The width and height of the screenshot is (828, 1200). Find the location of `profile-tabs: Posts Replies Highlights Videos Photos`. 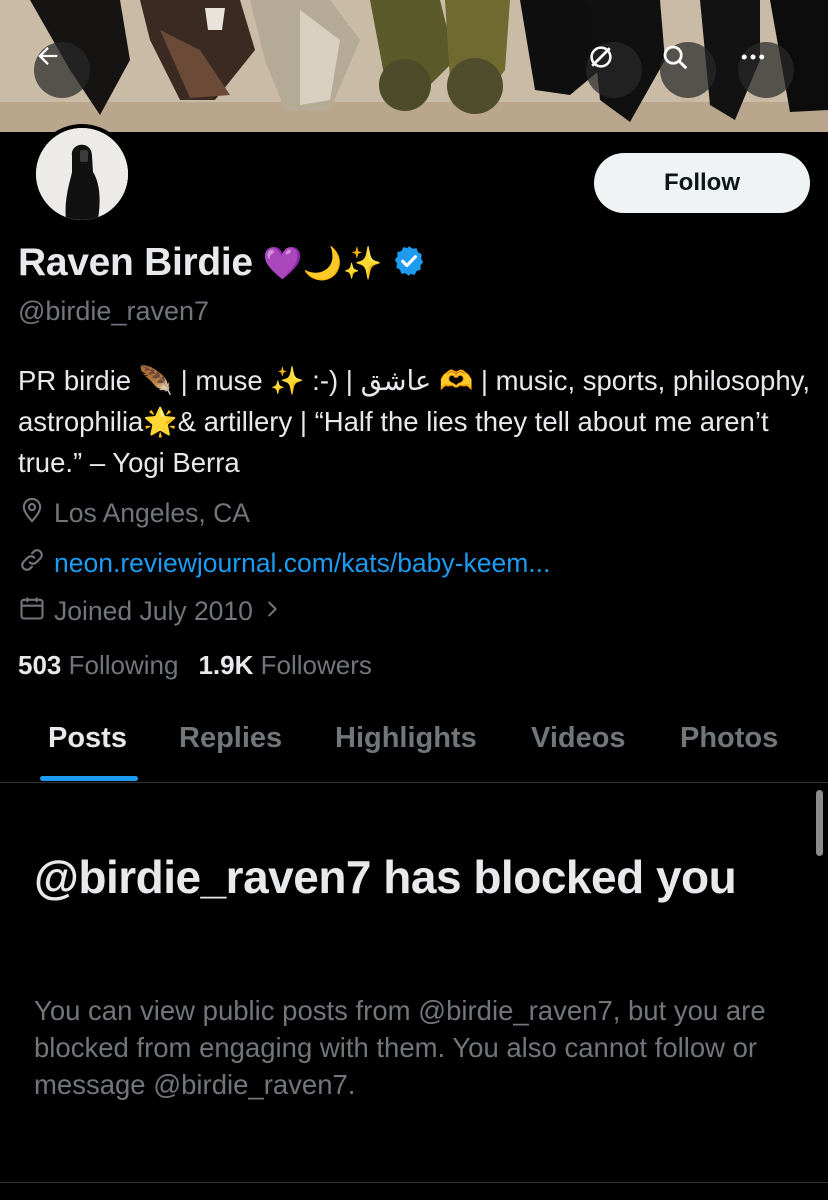

profile-tabs: Posts Replies Highlights Videos Photos is located at coordinates (414, 741).